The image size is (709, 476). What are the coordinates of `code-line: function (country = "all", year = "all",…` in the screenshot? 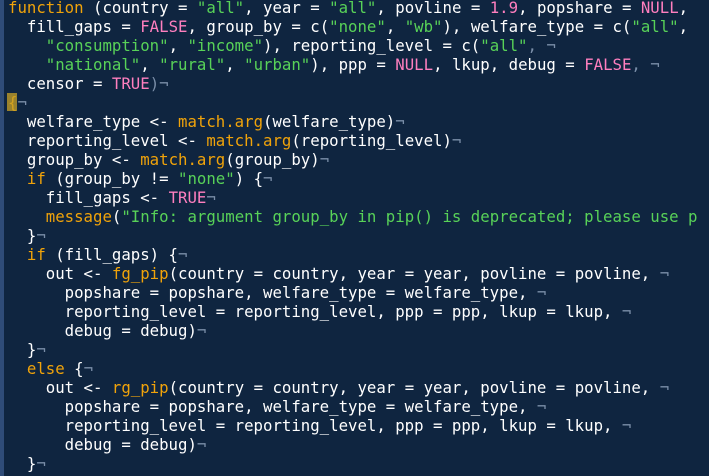 It's located at (358, 8).